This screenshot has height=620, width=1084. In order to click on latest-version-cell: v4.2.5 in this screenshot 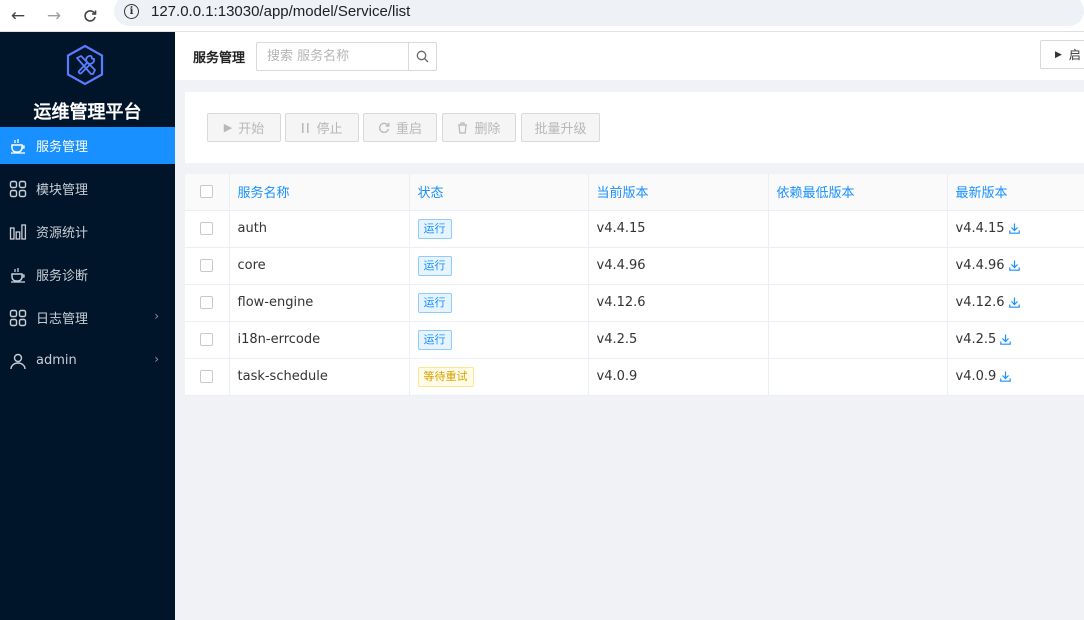, I will do `click(1015, 340)`.